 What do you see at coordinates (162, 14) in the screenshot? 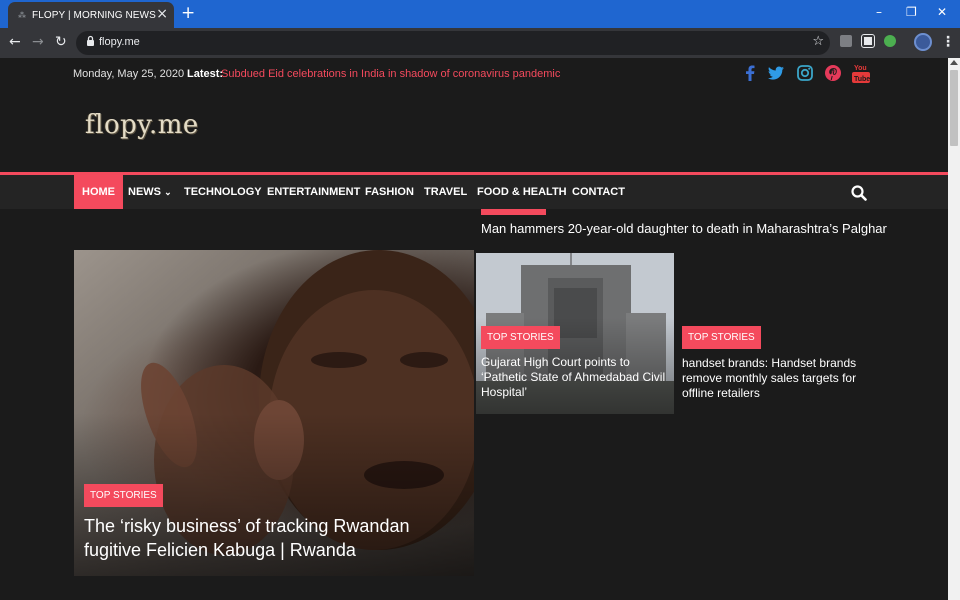
I see `close-tab-icon: ×` at bounding box center [162, 14].